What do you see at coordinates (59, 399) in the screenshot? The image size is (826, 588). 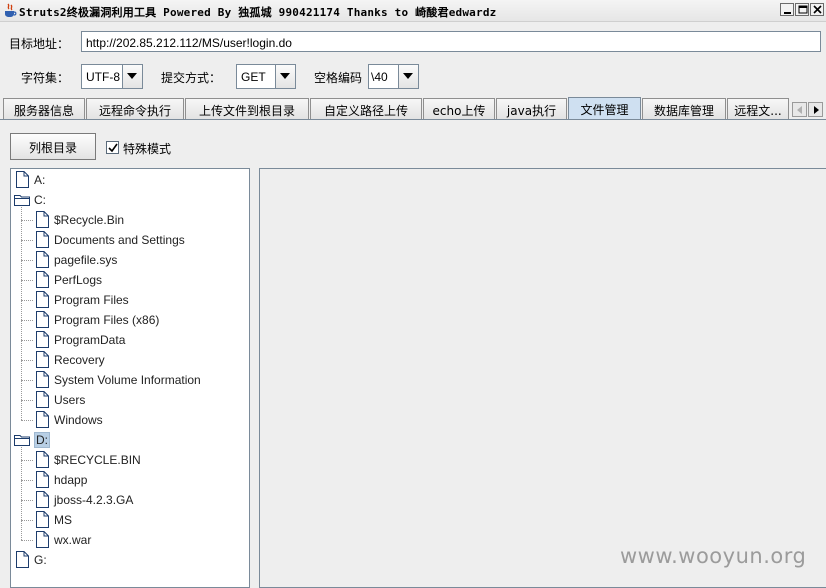 I see `tree-file-node: Users` at bounding box center [59, 399].